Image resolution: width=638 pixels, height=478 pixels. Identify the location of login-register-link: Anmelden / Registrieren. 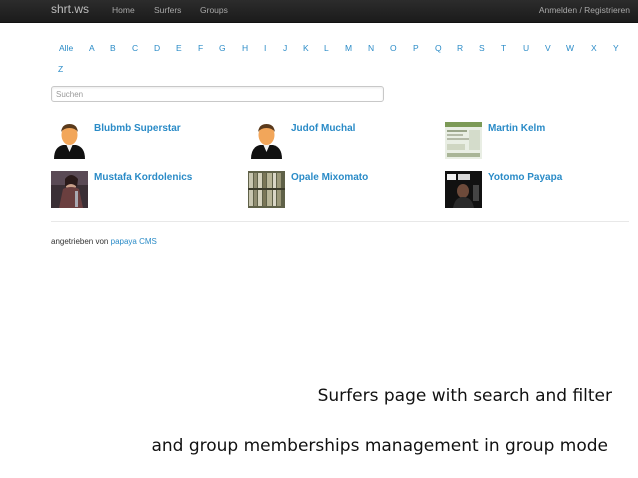
(584, 10).